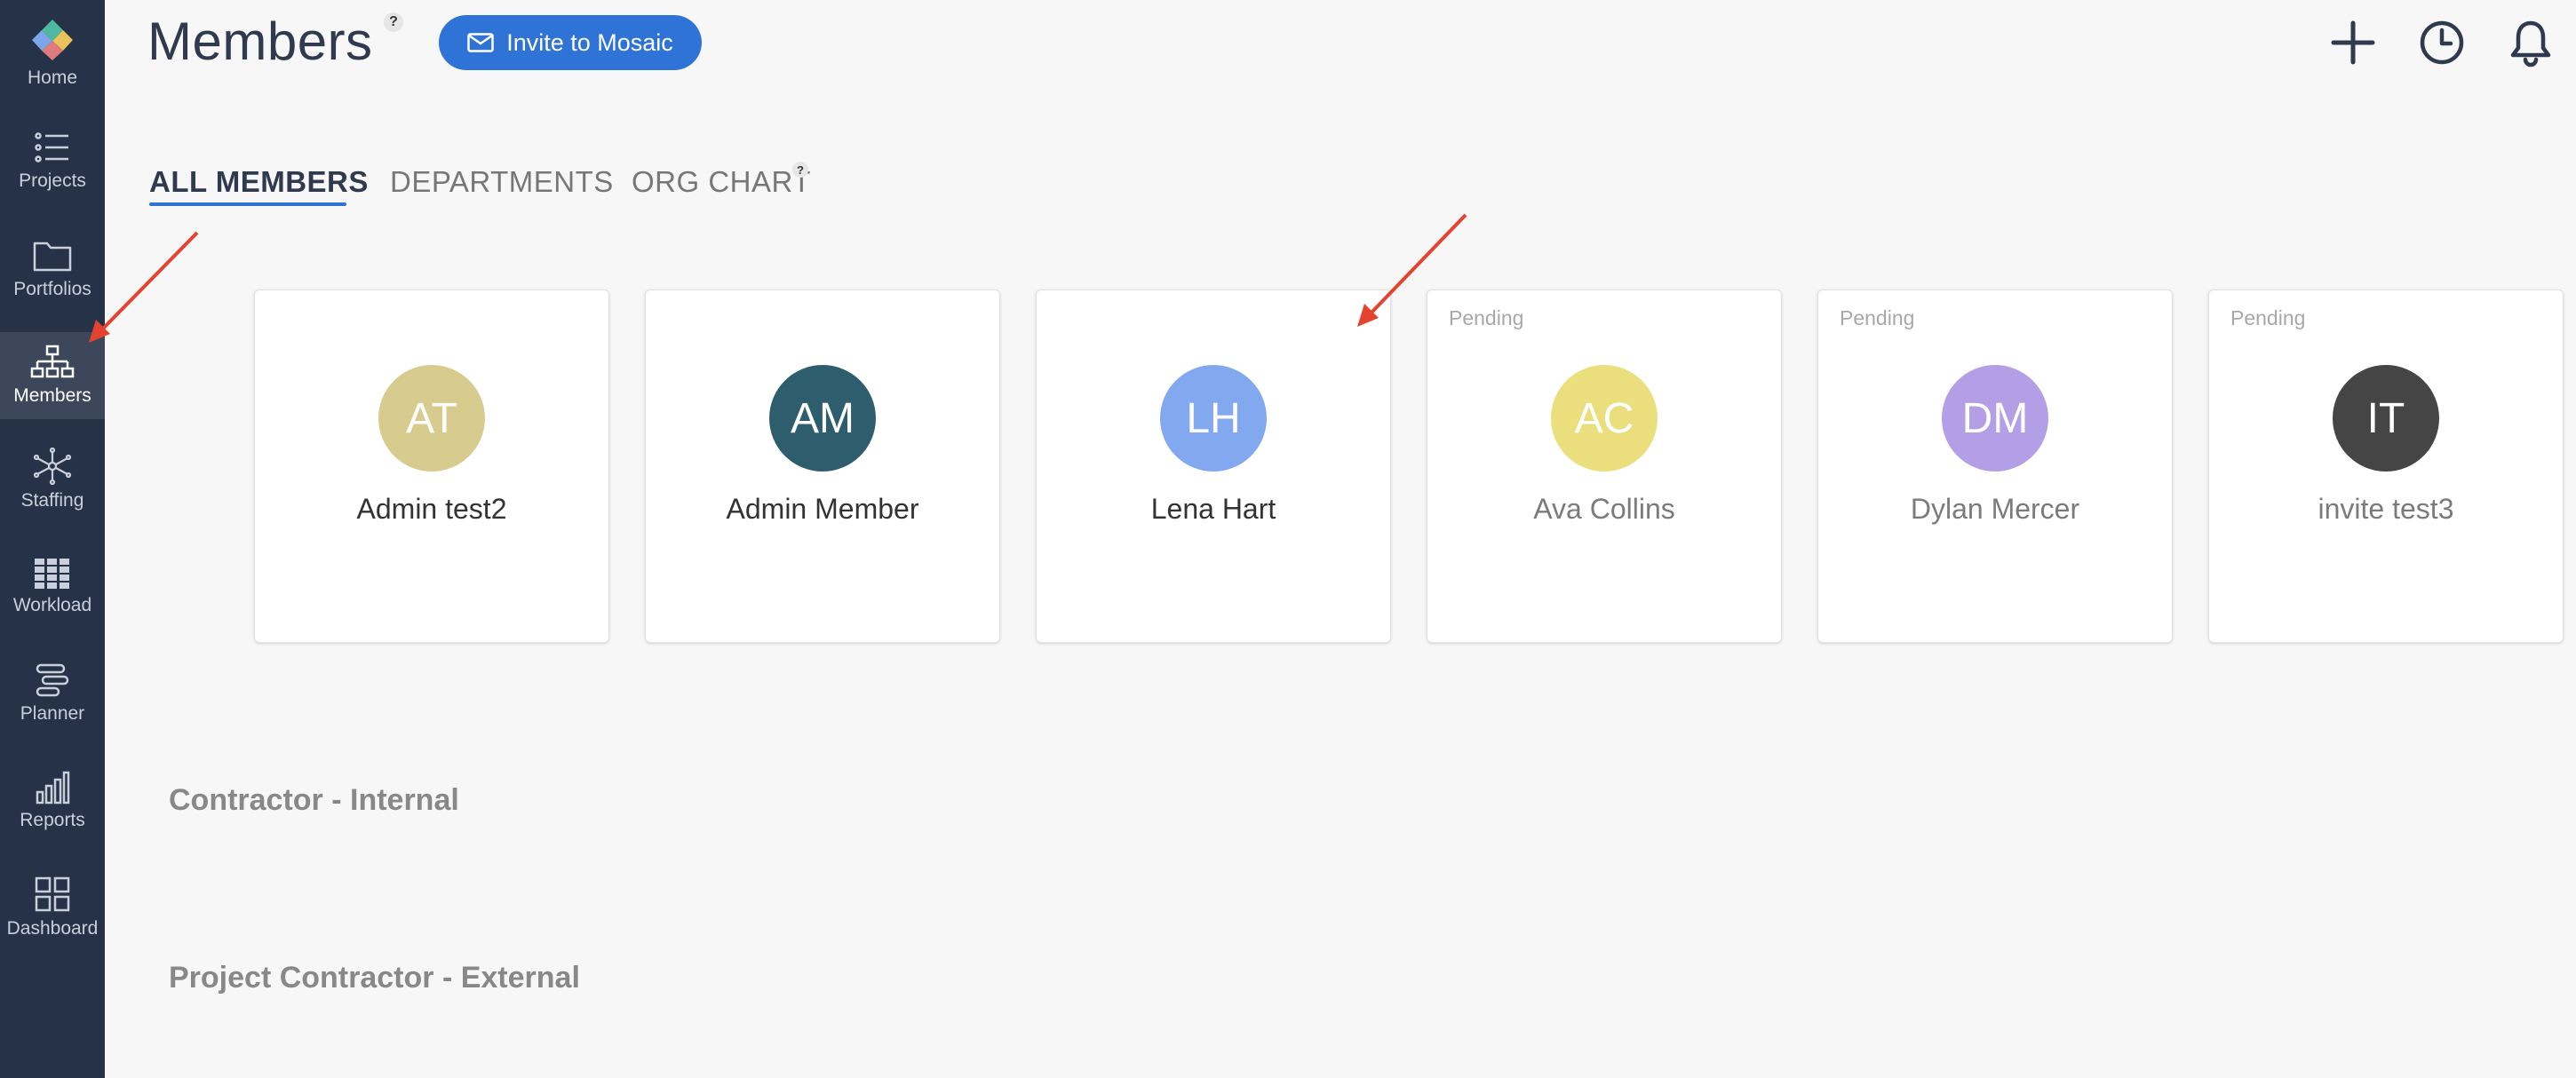  Describe the element at coordinates (52, 820) in the screenshot. I see `sidebar-item-label: Reports` at that location.